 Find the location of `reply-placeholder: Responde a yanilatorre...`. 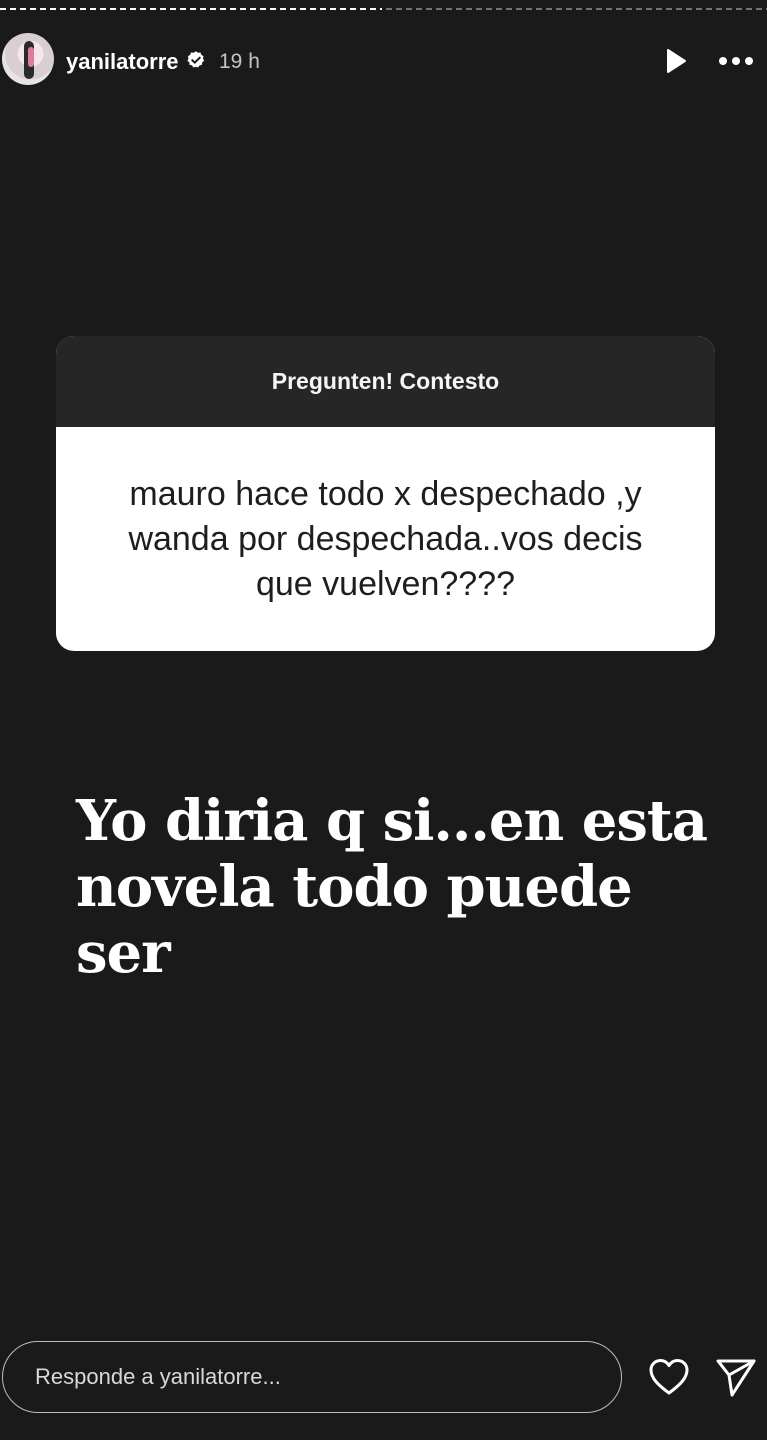

reply-placeholder: Responde a yanilatorre... is located at coordinates (158, 1376).